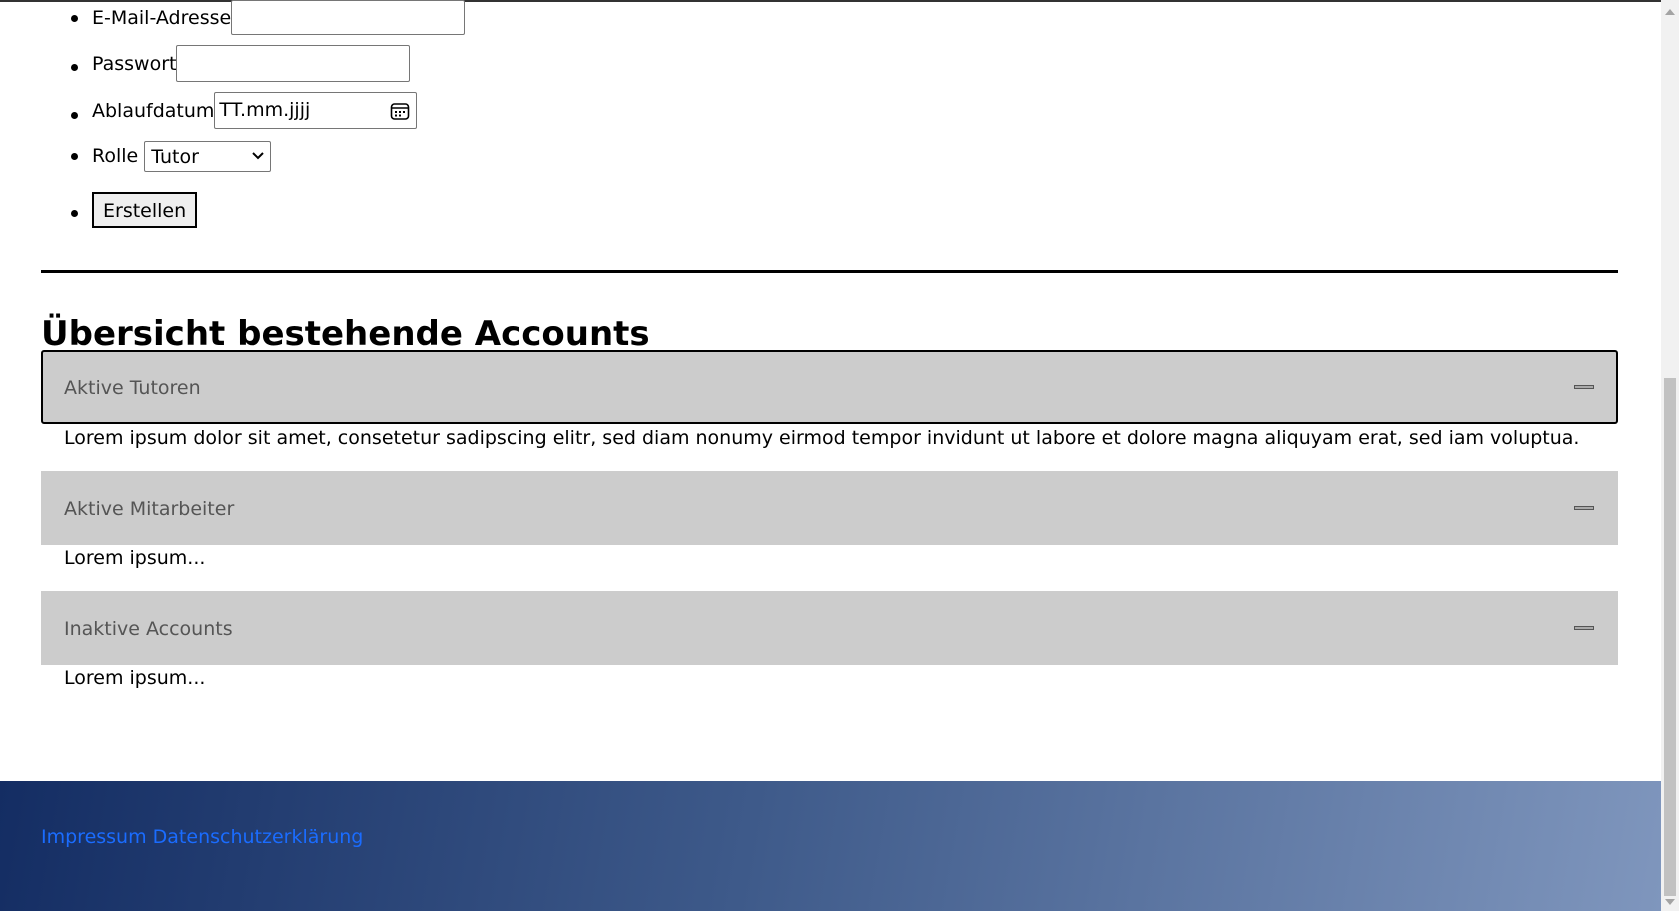  What do you see at coordinates (400, 111) in the screenshot?
I see `calendar-icon` at bounding box center [400, 111].